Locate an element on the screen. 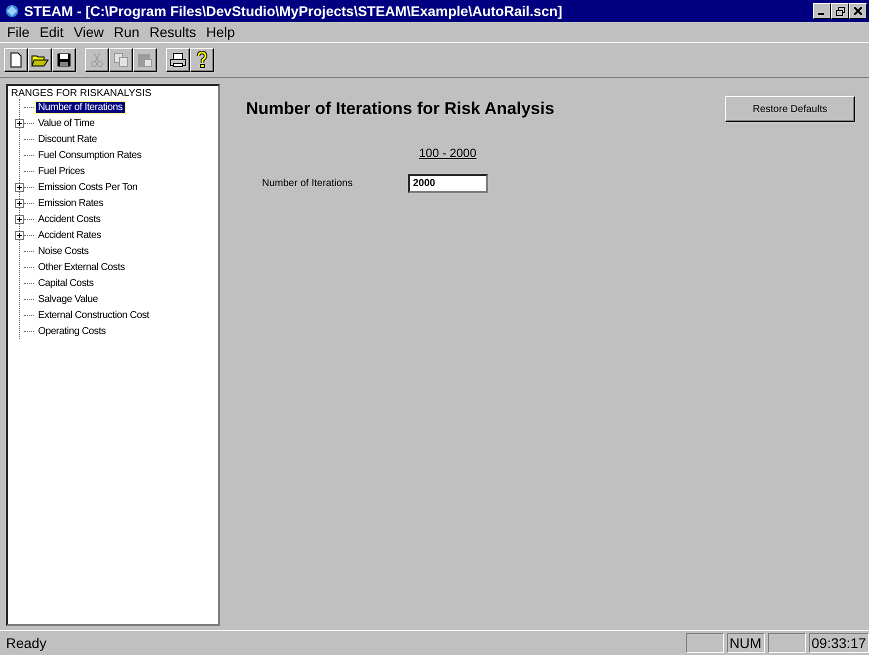 This screenshot has height=655, width=869. tree-item: Accident Rates is located at coordinates (70, 235).